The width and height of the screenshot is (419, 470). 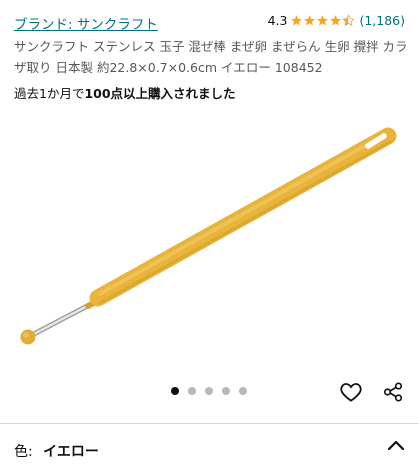 I want to click on chevron-up-icon, so click(x=396, y=445).